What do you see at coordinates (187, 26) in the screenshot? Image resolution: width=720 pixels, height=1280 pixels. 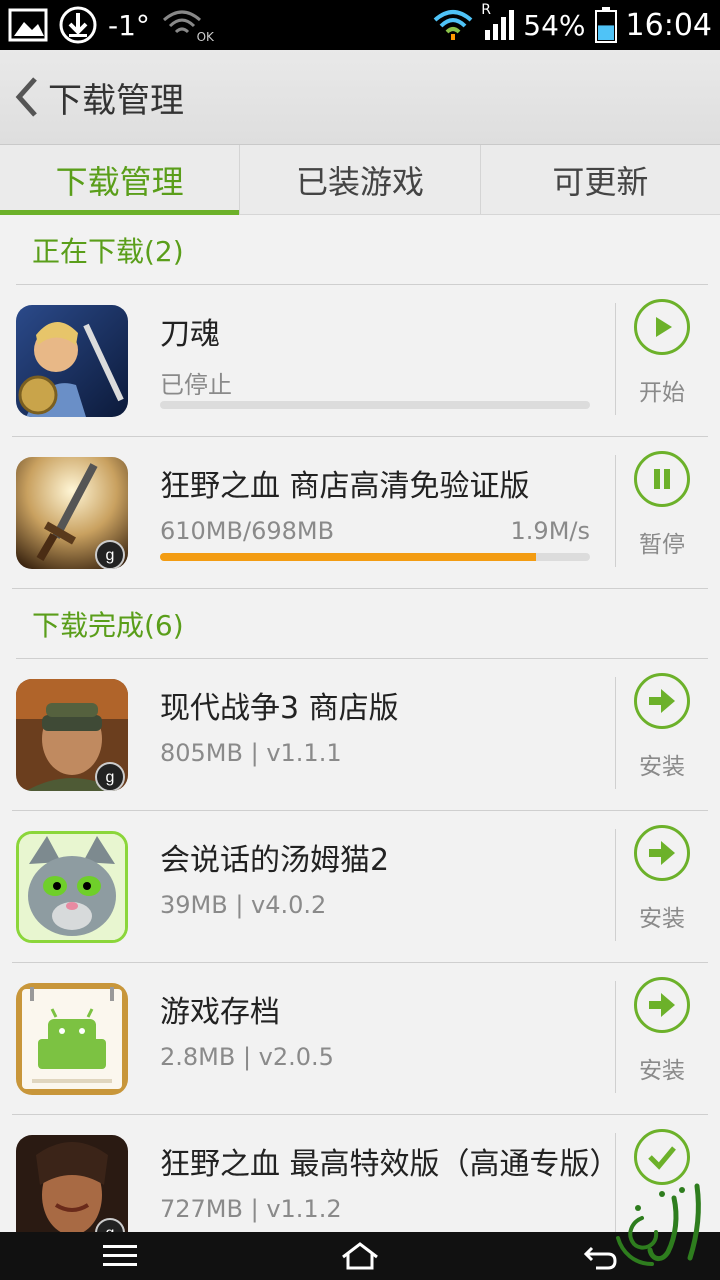 I see `wifi-ok-icon: OK` at bounding box center [187, 26].